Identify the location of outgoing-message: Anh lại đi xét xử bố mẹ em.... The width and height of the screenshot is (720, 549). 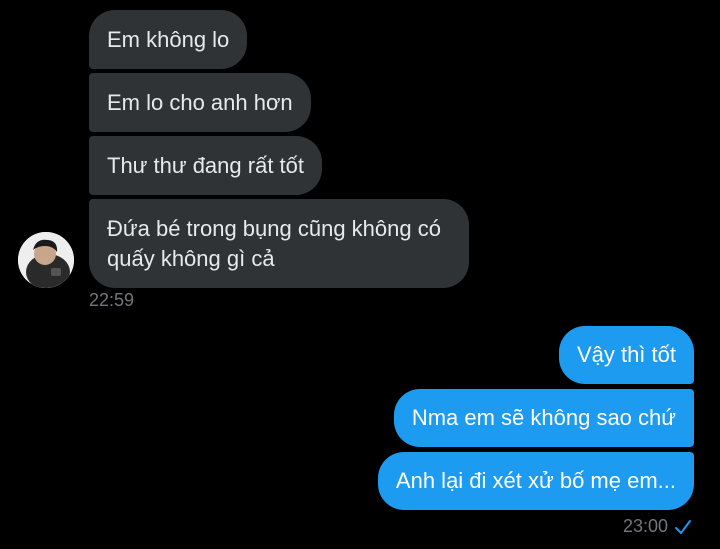
(535, 481).